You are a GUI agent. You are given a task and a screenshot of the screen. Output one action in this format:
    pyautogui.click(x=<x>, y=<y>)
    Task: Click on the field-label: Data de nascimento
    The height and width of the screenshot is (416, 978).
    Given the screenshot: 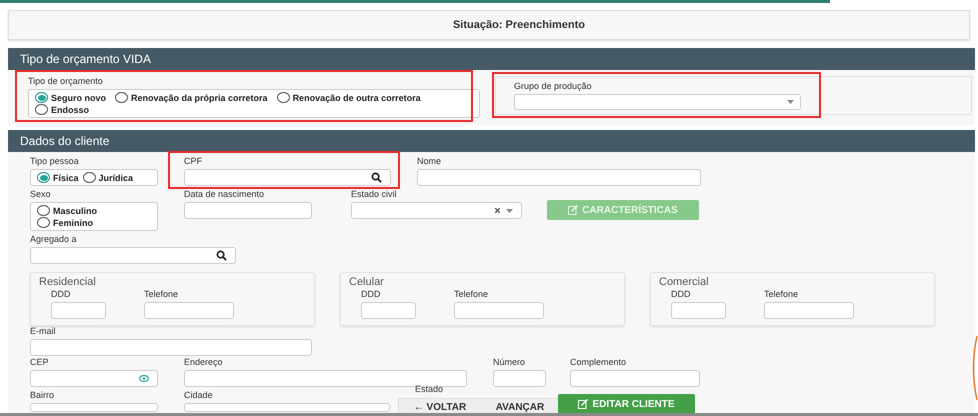 What is the action you would take?
    pyautogui.click(x=225, y=194)
    